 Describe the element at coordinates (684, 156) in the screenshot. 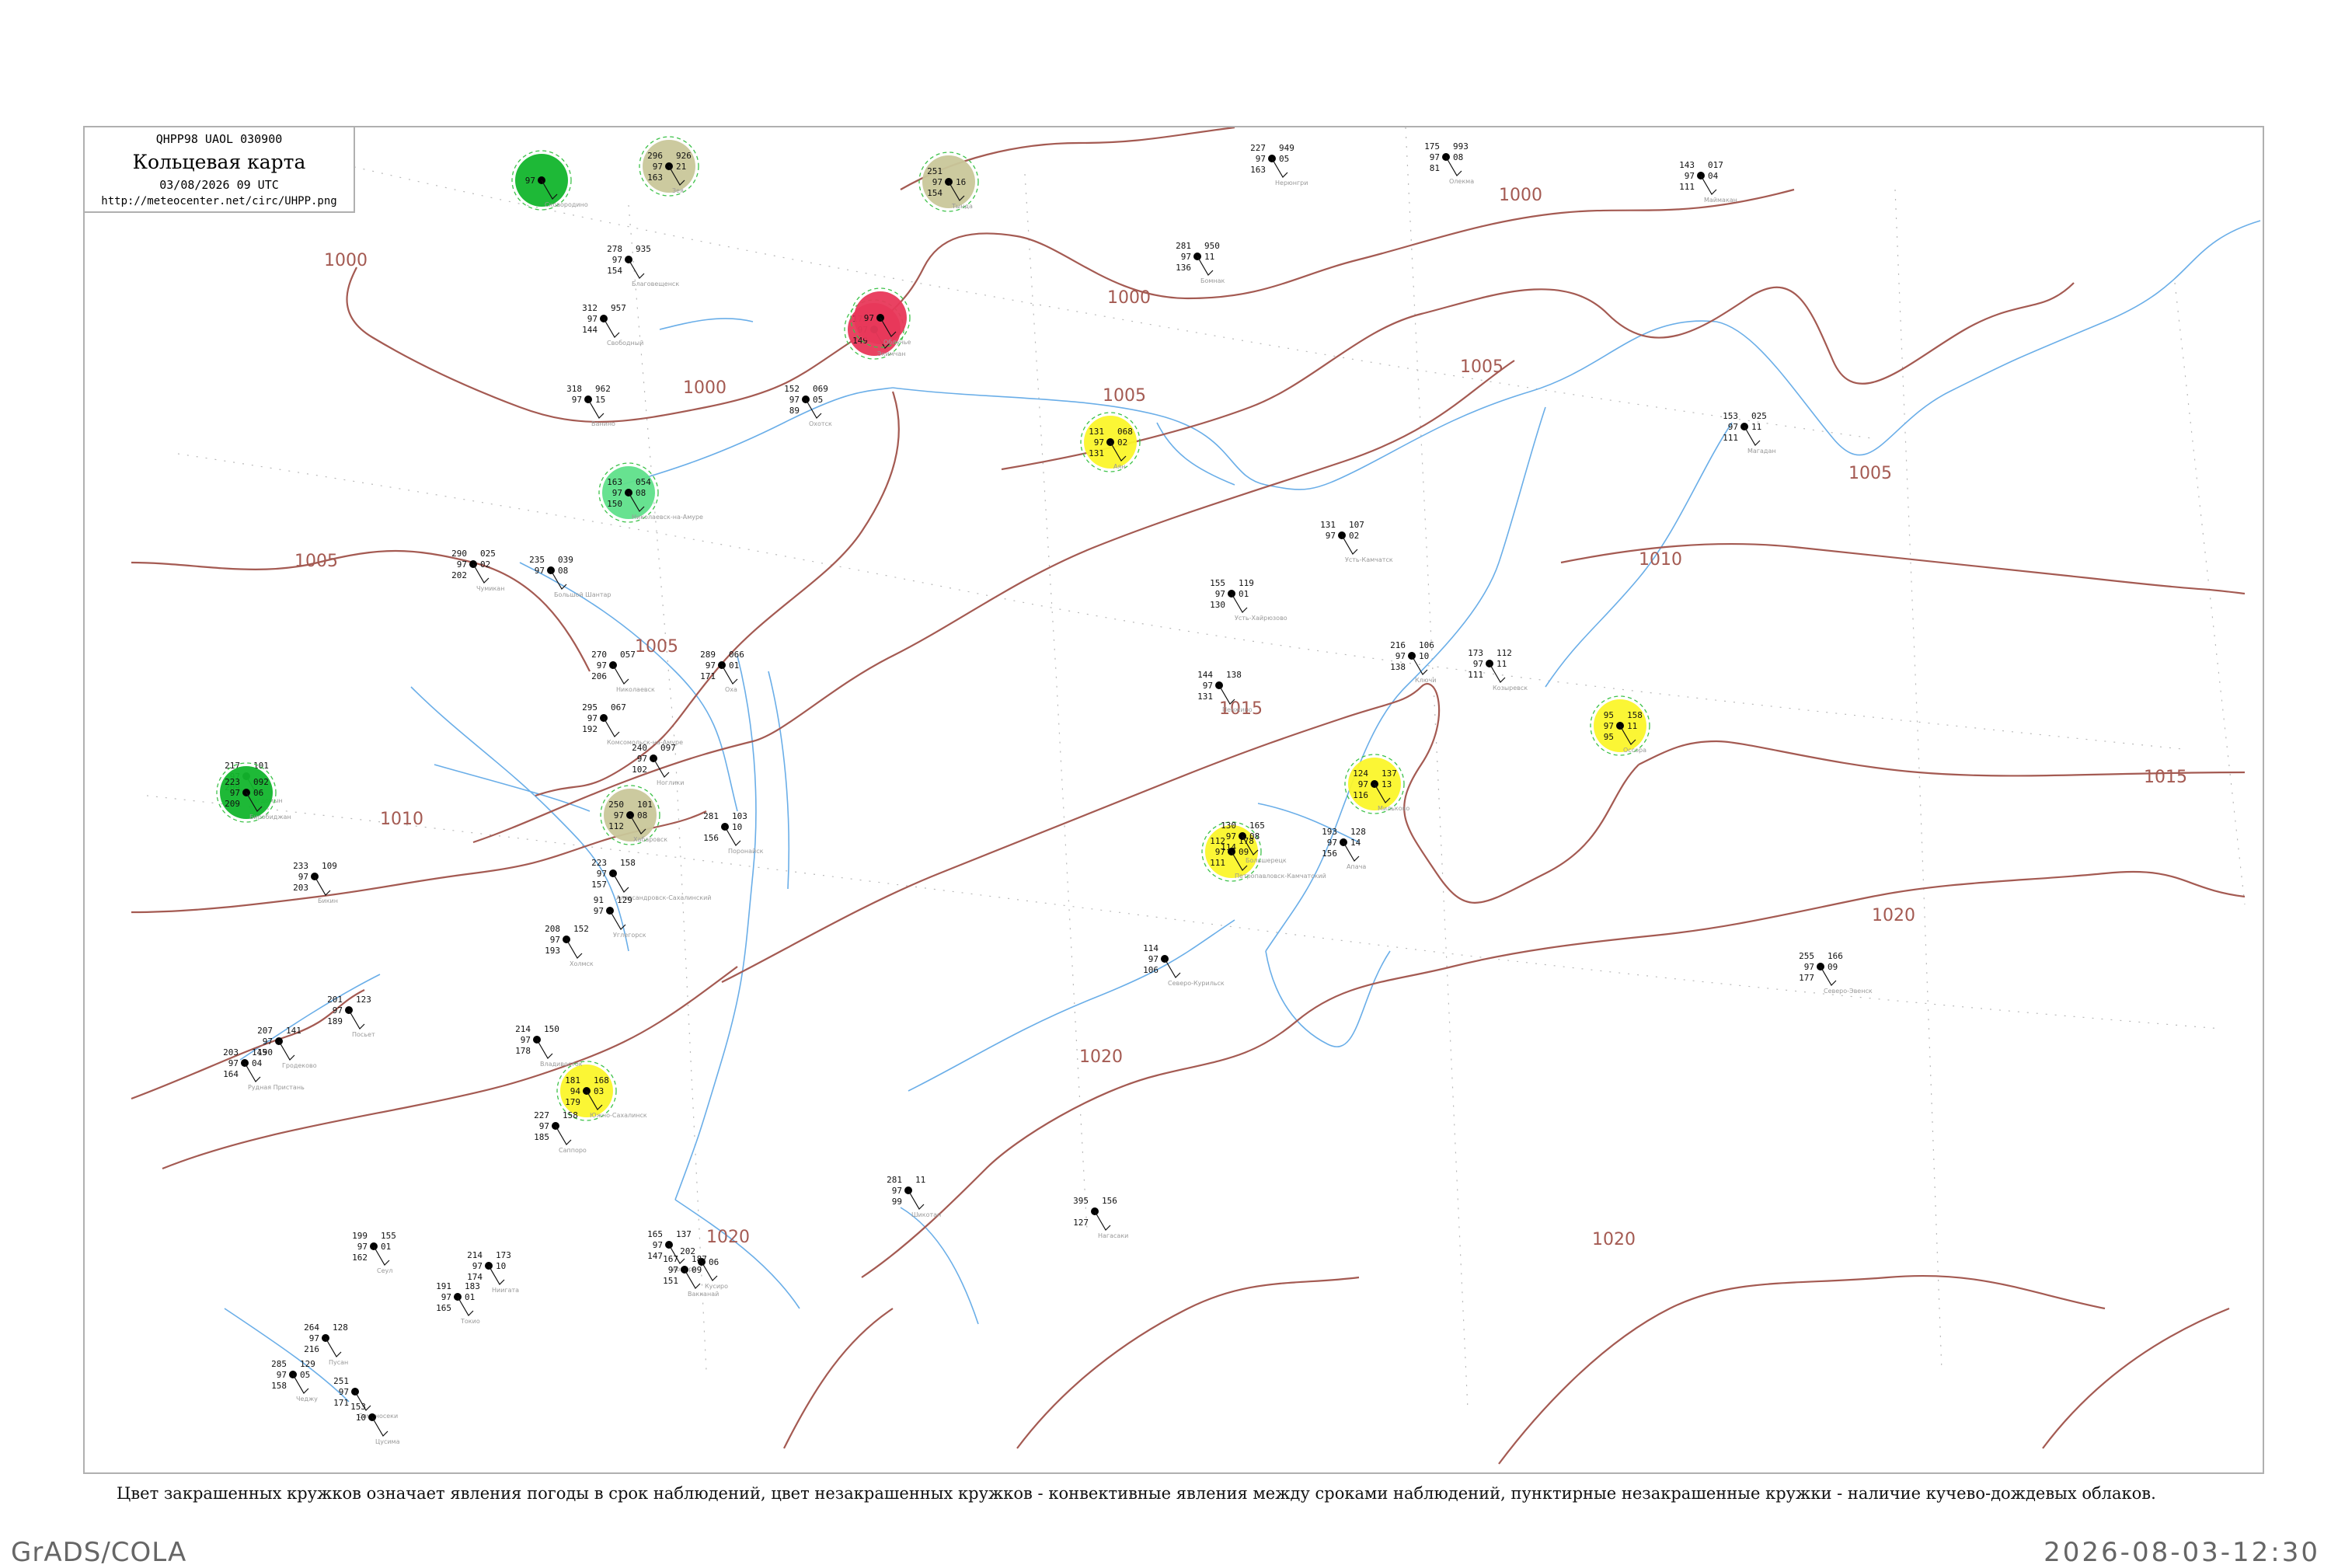

I see `station-pressure: 926` at that location.